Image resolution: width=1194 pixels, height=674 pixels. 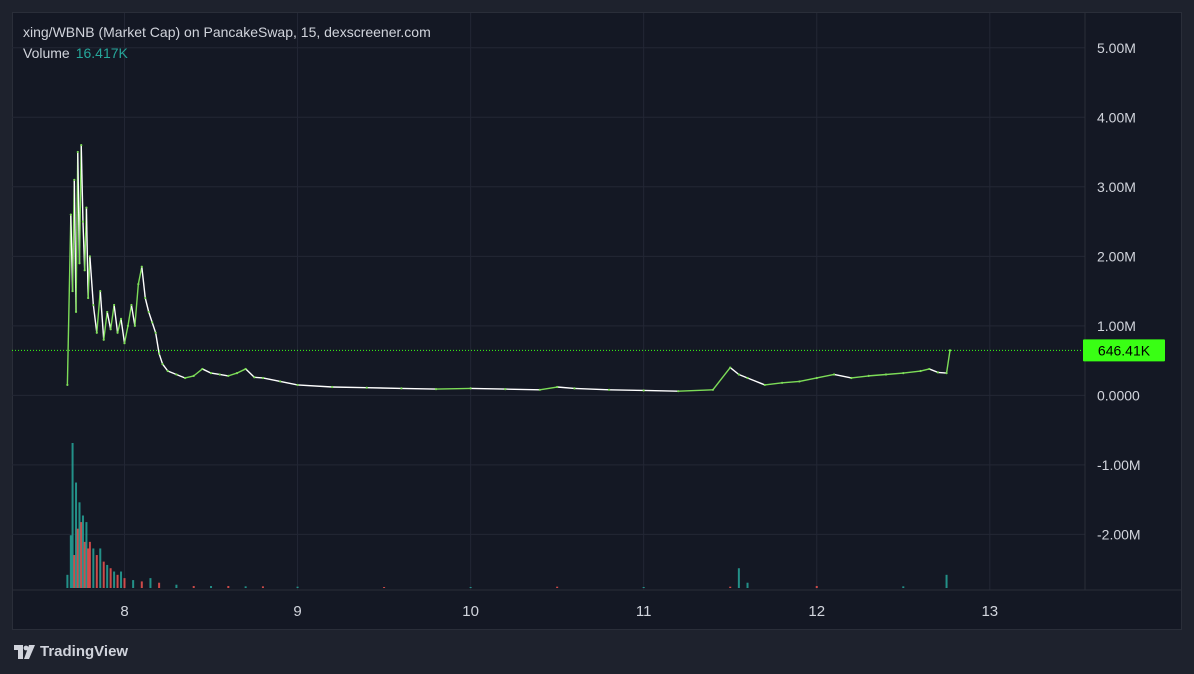 I want to click on x-tick-label: 13, so click(x=989, y=611).